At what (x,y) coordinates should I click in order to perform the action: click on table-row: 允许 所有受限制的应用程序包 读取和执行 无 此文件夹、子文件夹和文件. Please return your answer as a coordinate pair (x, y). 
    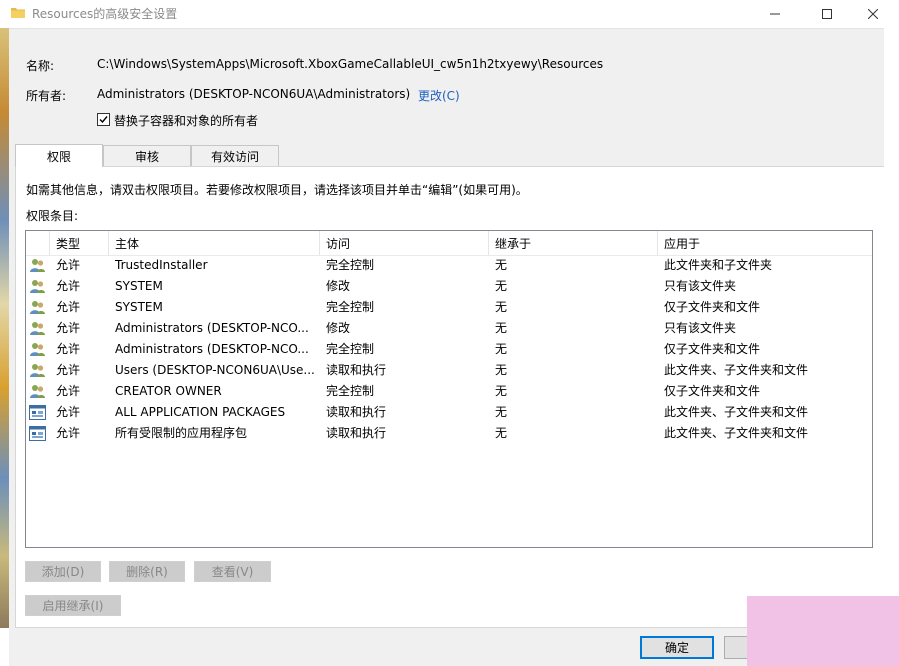
    Looking at the image, I should click on (449, 433).